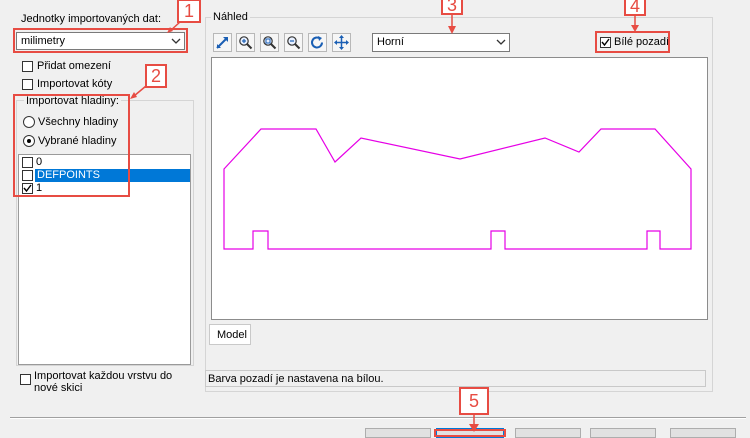  I want to click on zoom-out-button, so click(293, 42).